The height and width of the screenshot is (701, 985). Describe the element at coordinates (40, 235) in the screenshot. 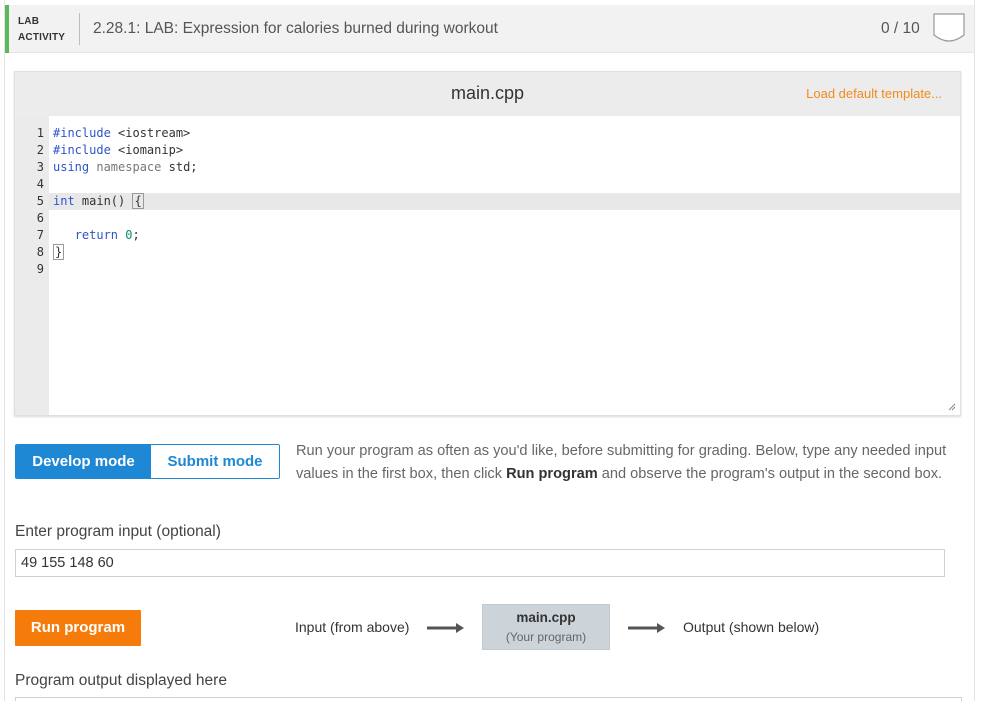

I see `line-number: 7` at that location.